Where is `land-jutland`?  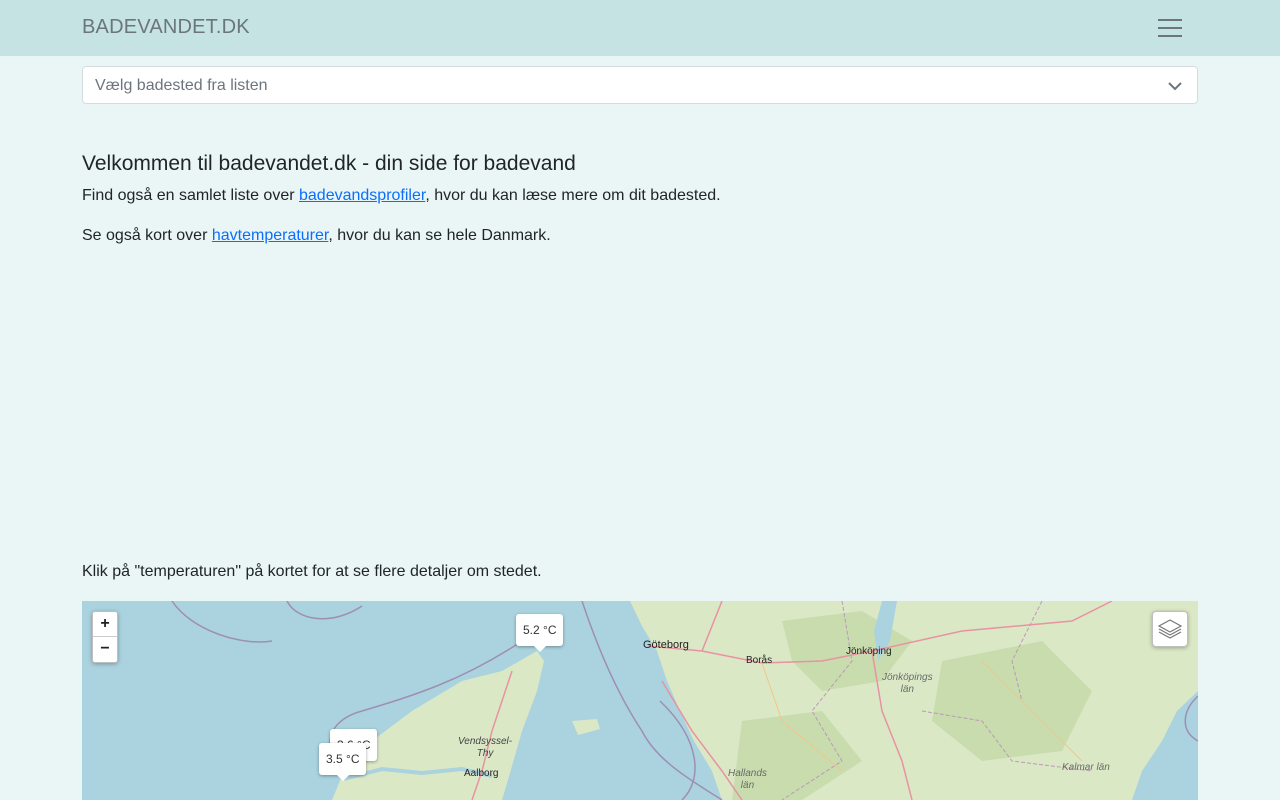 land-jutland is located at coordinates (438, 725).